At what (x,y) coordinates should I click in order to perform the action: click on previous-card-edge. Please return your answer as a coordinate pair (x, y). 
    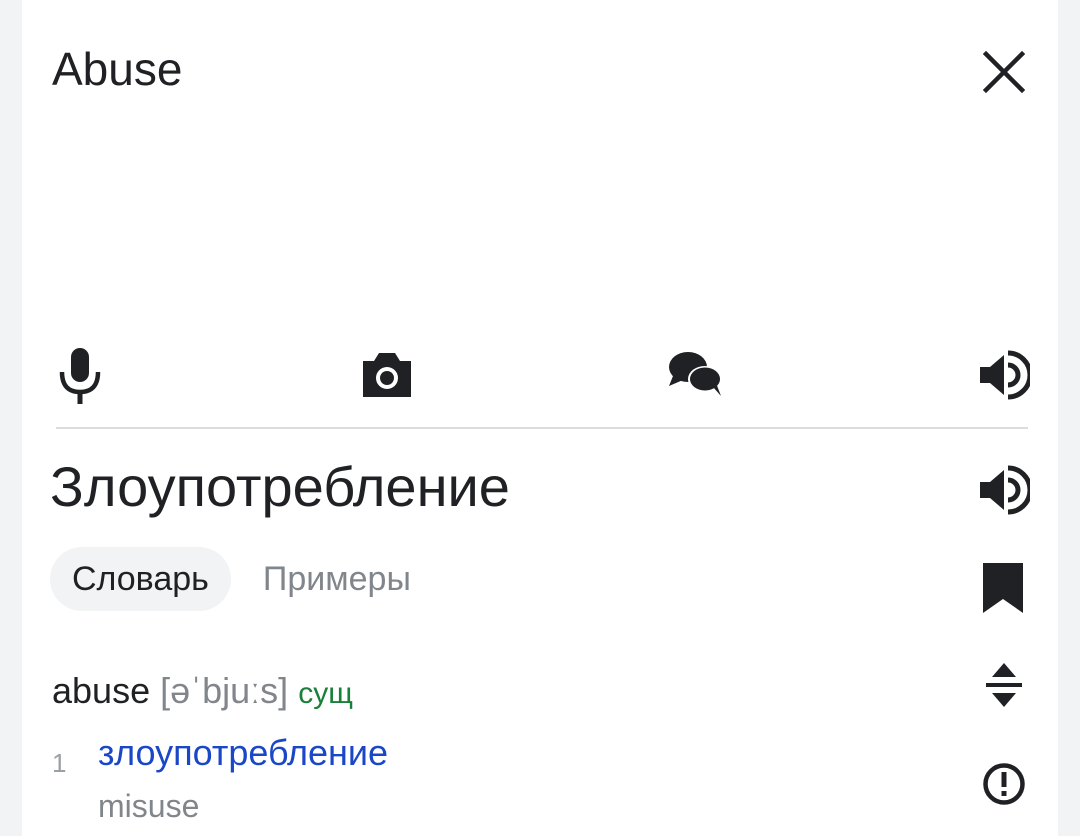
    Looking at the image, I should click on (540, 8).